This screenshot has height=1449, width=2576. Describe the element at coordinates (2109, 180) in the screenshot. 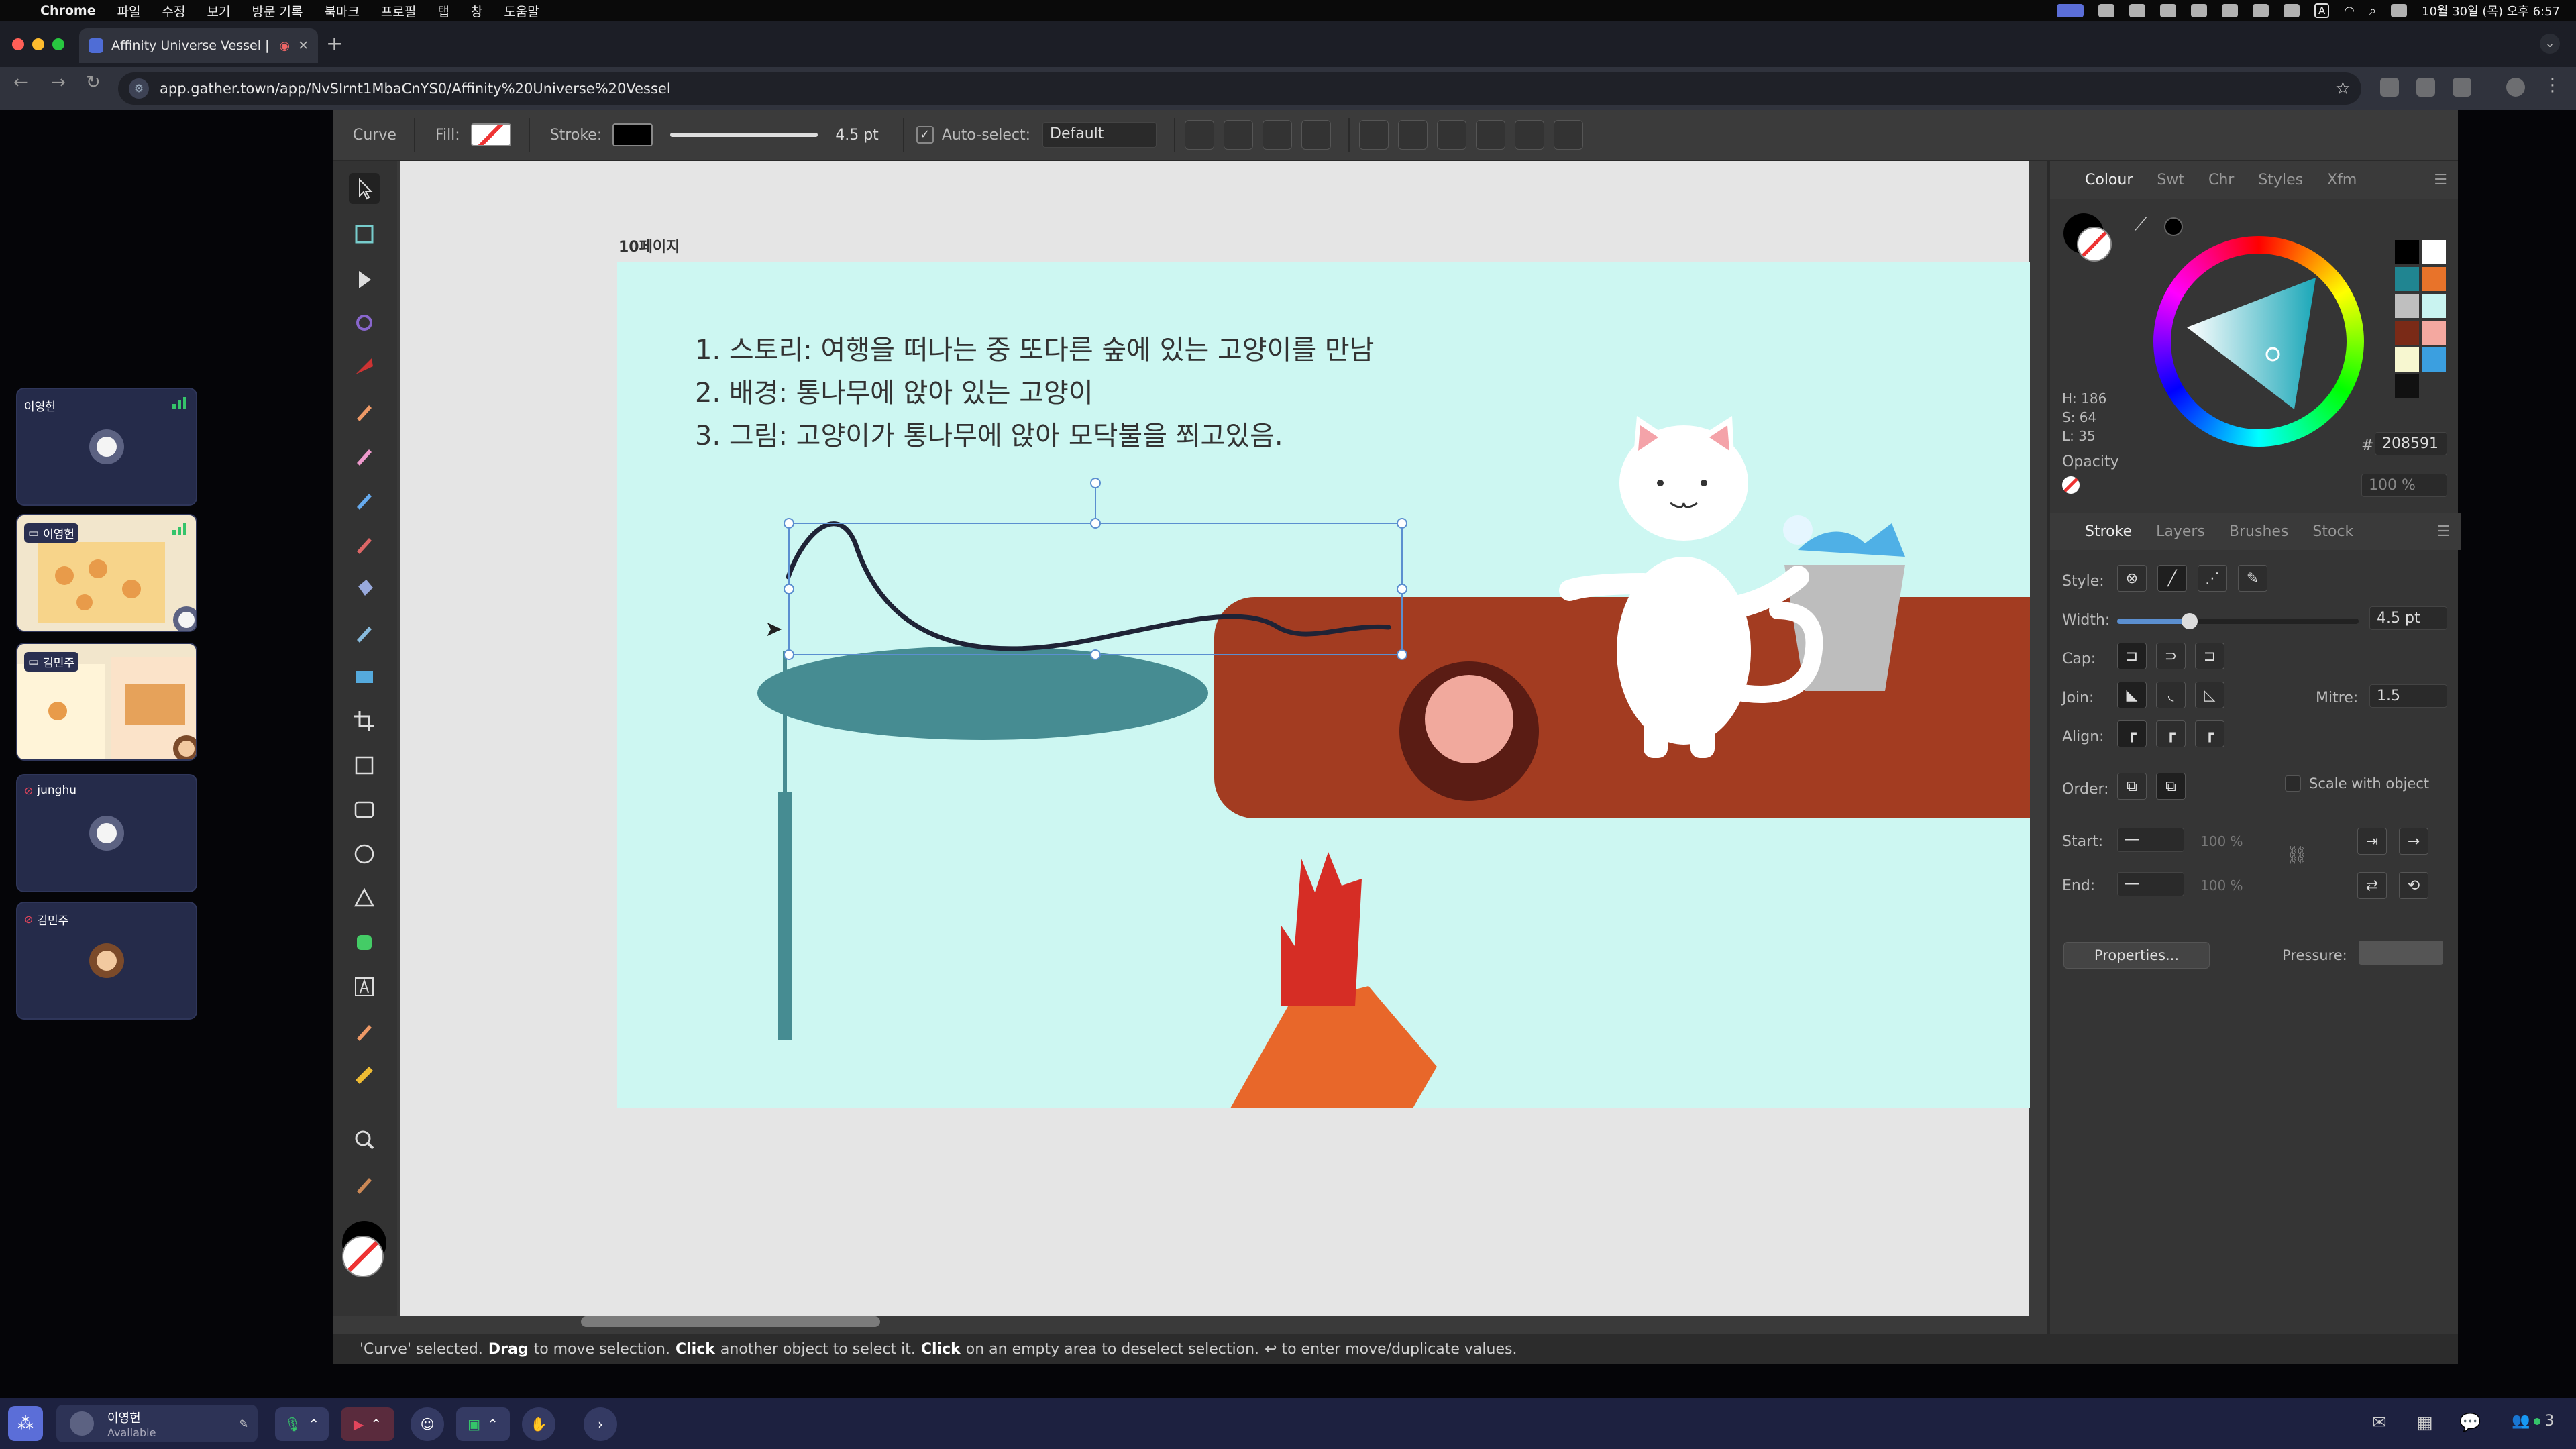

I see `tab-colour: Colour` at that location.